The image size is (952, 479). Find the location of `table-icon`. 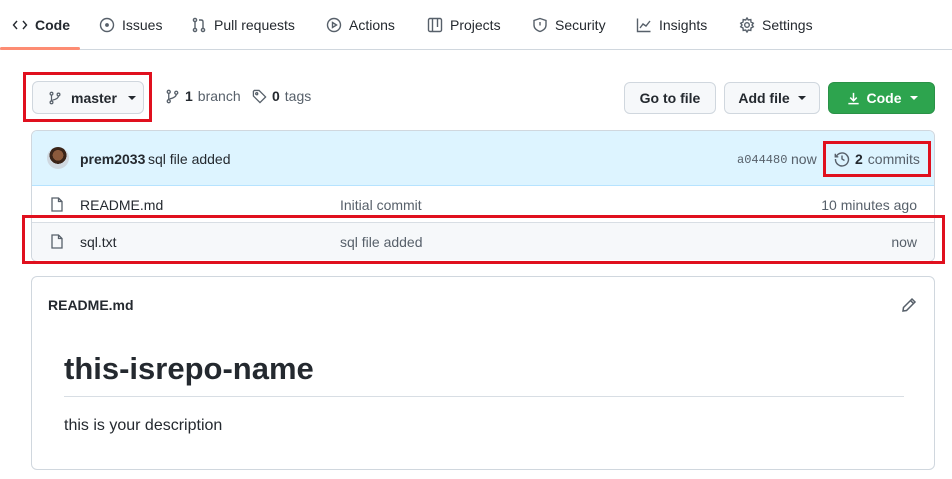

table-icon is located at coordinates (435, 25).